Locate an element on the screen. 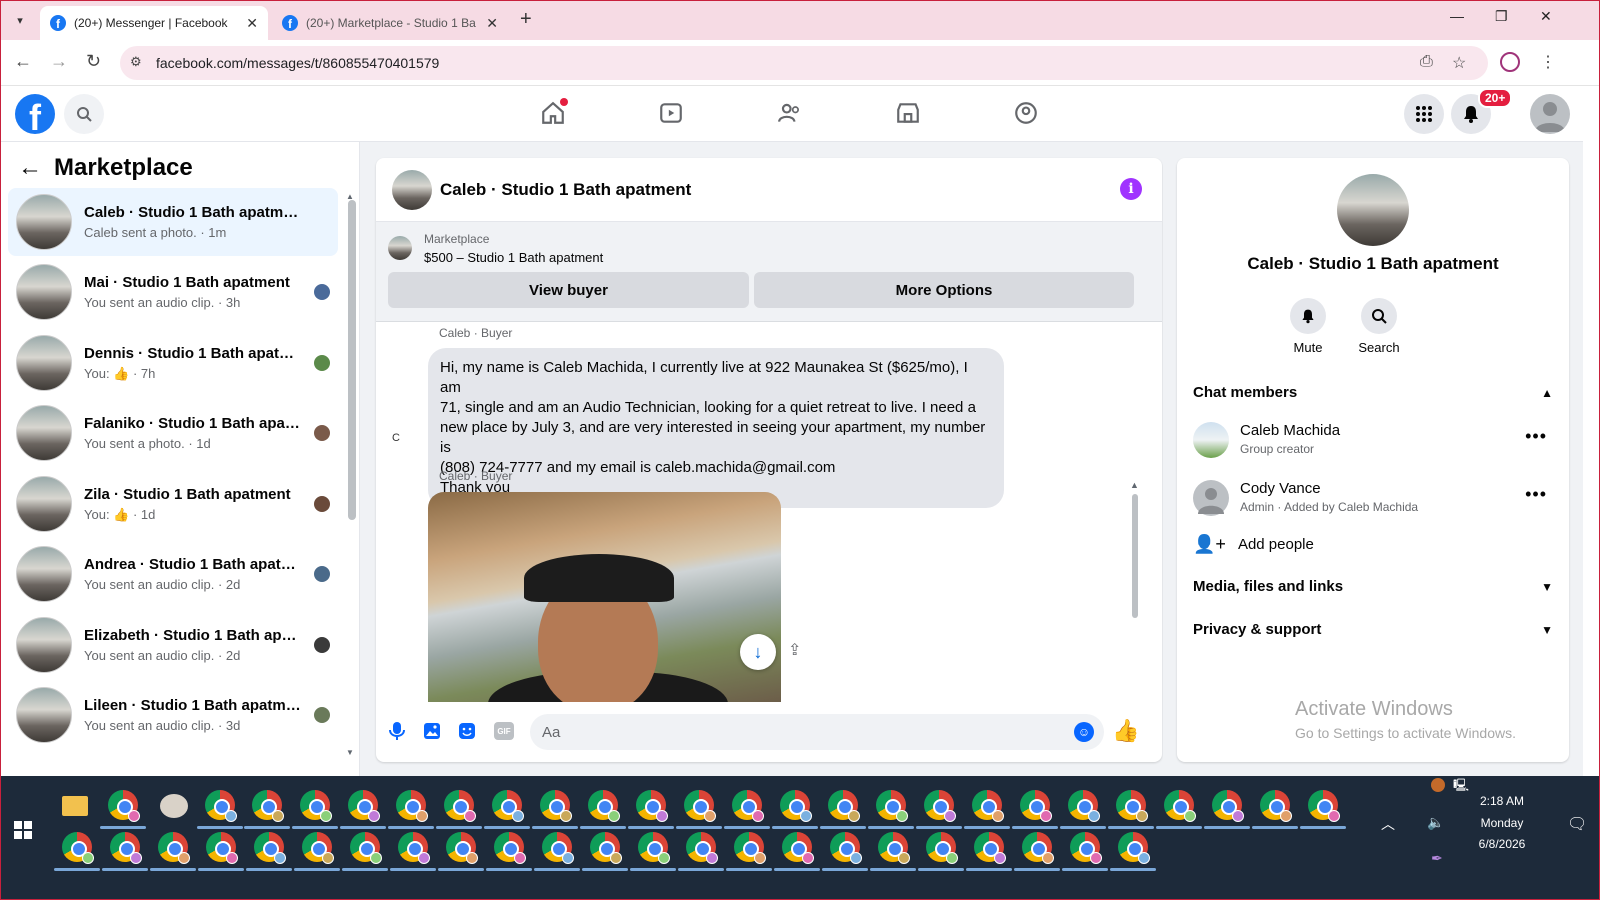 Image resolution: width=1600 pixels, height=900 pixels. browser-menu-icon: ⋮ is located at coordinates (1548, 62).